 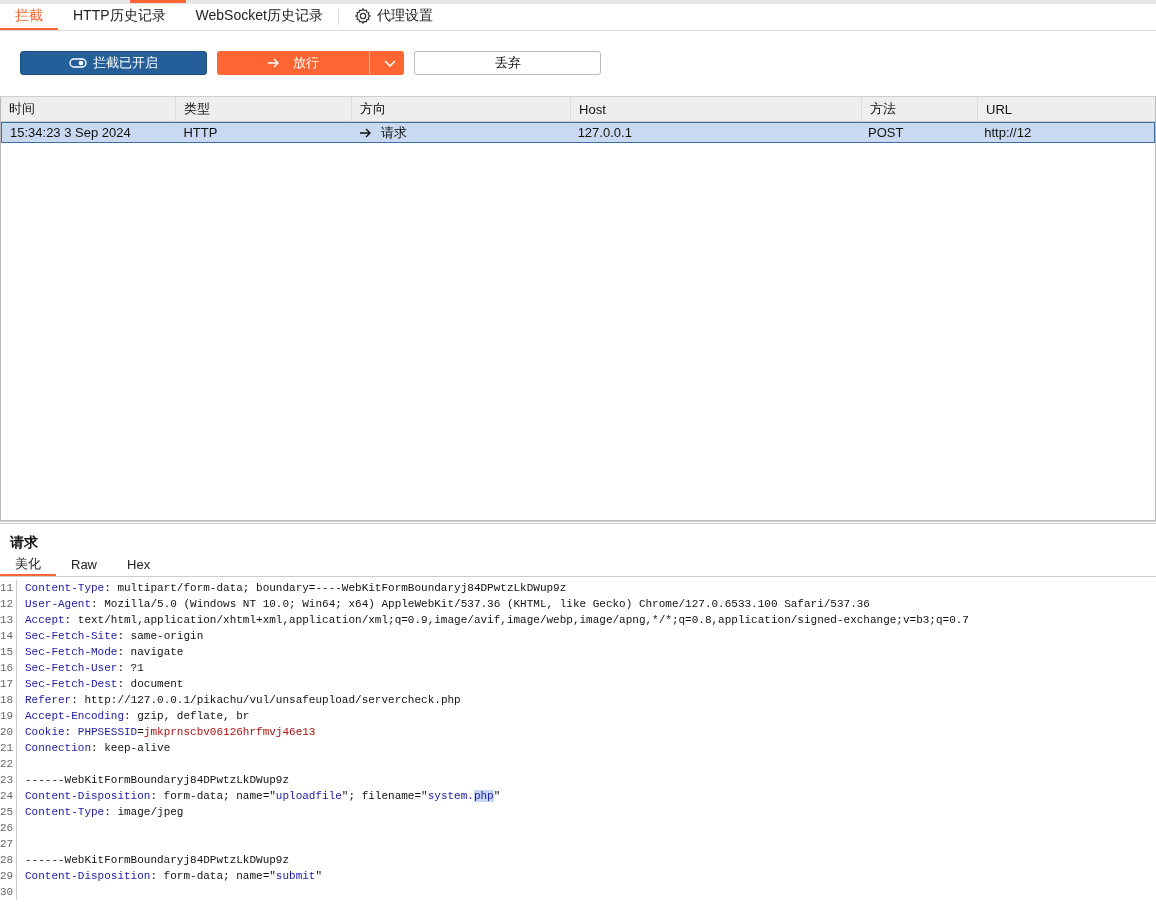 What do you see at coordinates (70, 133) in the screenshot?
I see `table-cell-text: 15:34:23 3 Sep 2024` at bounding box center [70, 133].